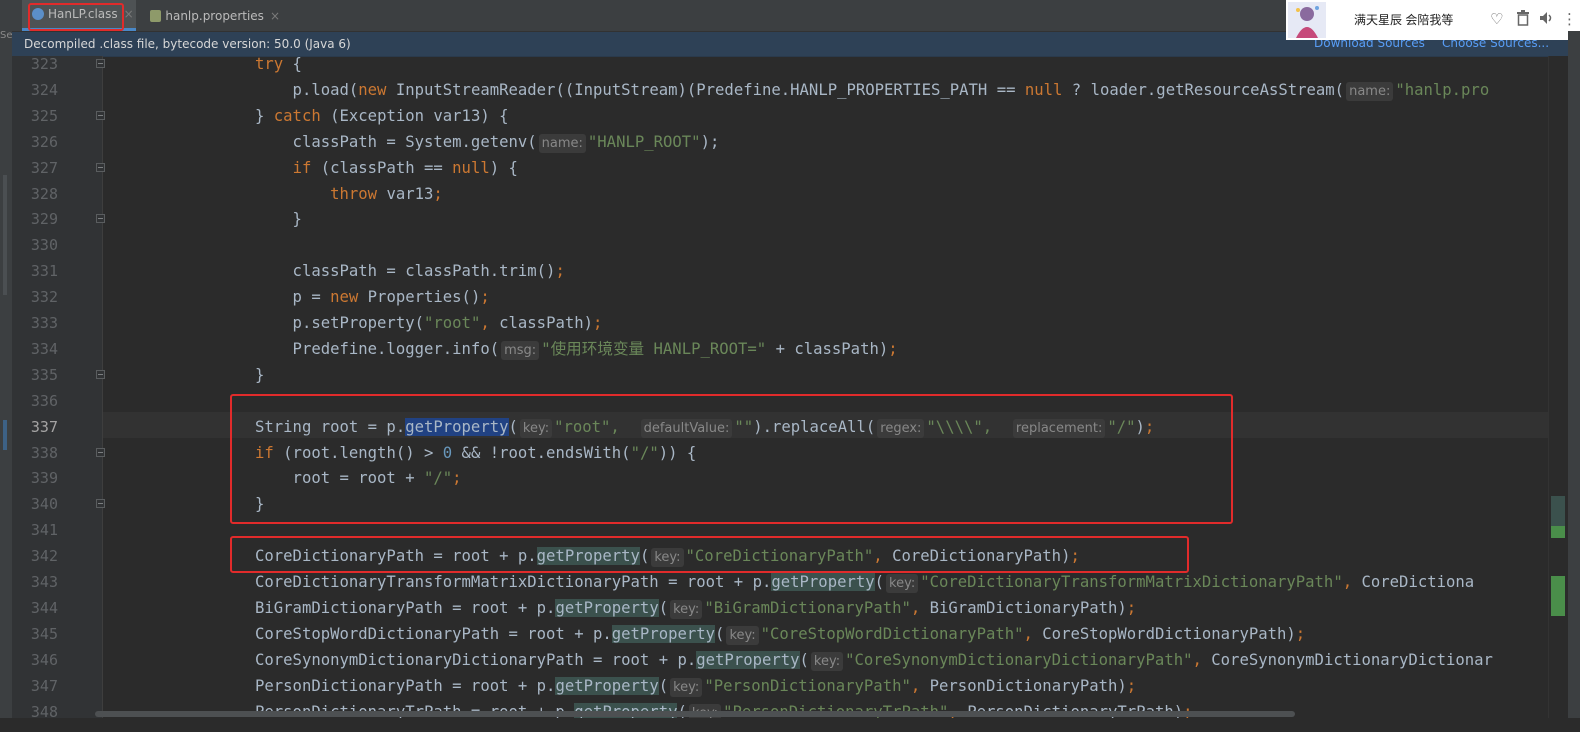  I want to click on highlight-box-core-dictionary, so click(709, 554).